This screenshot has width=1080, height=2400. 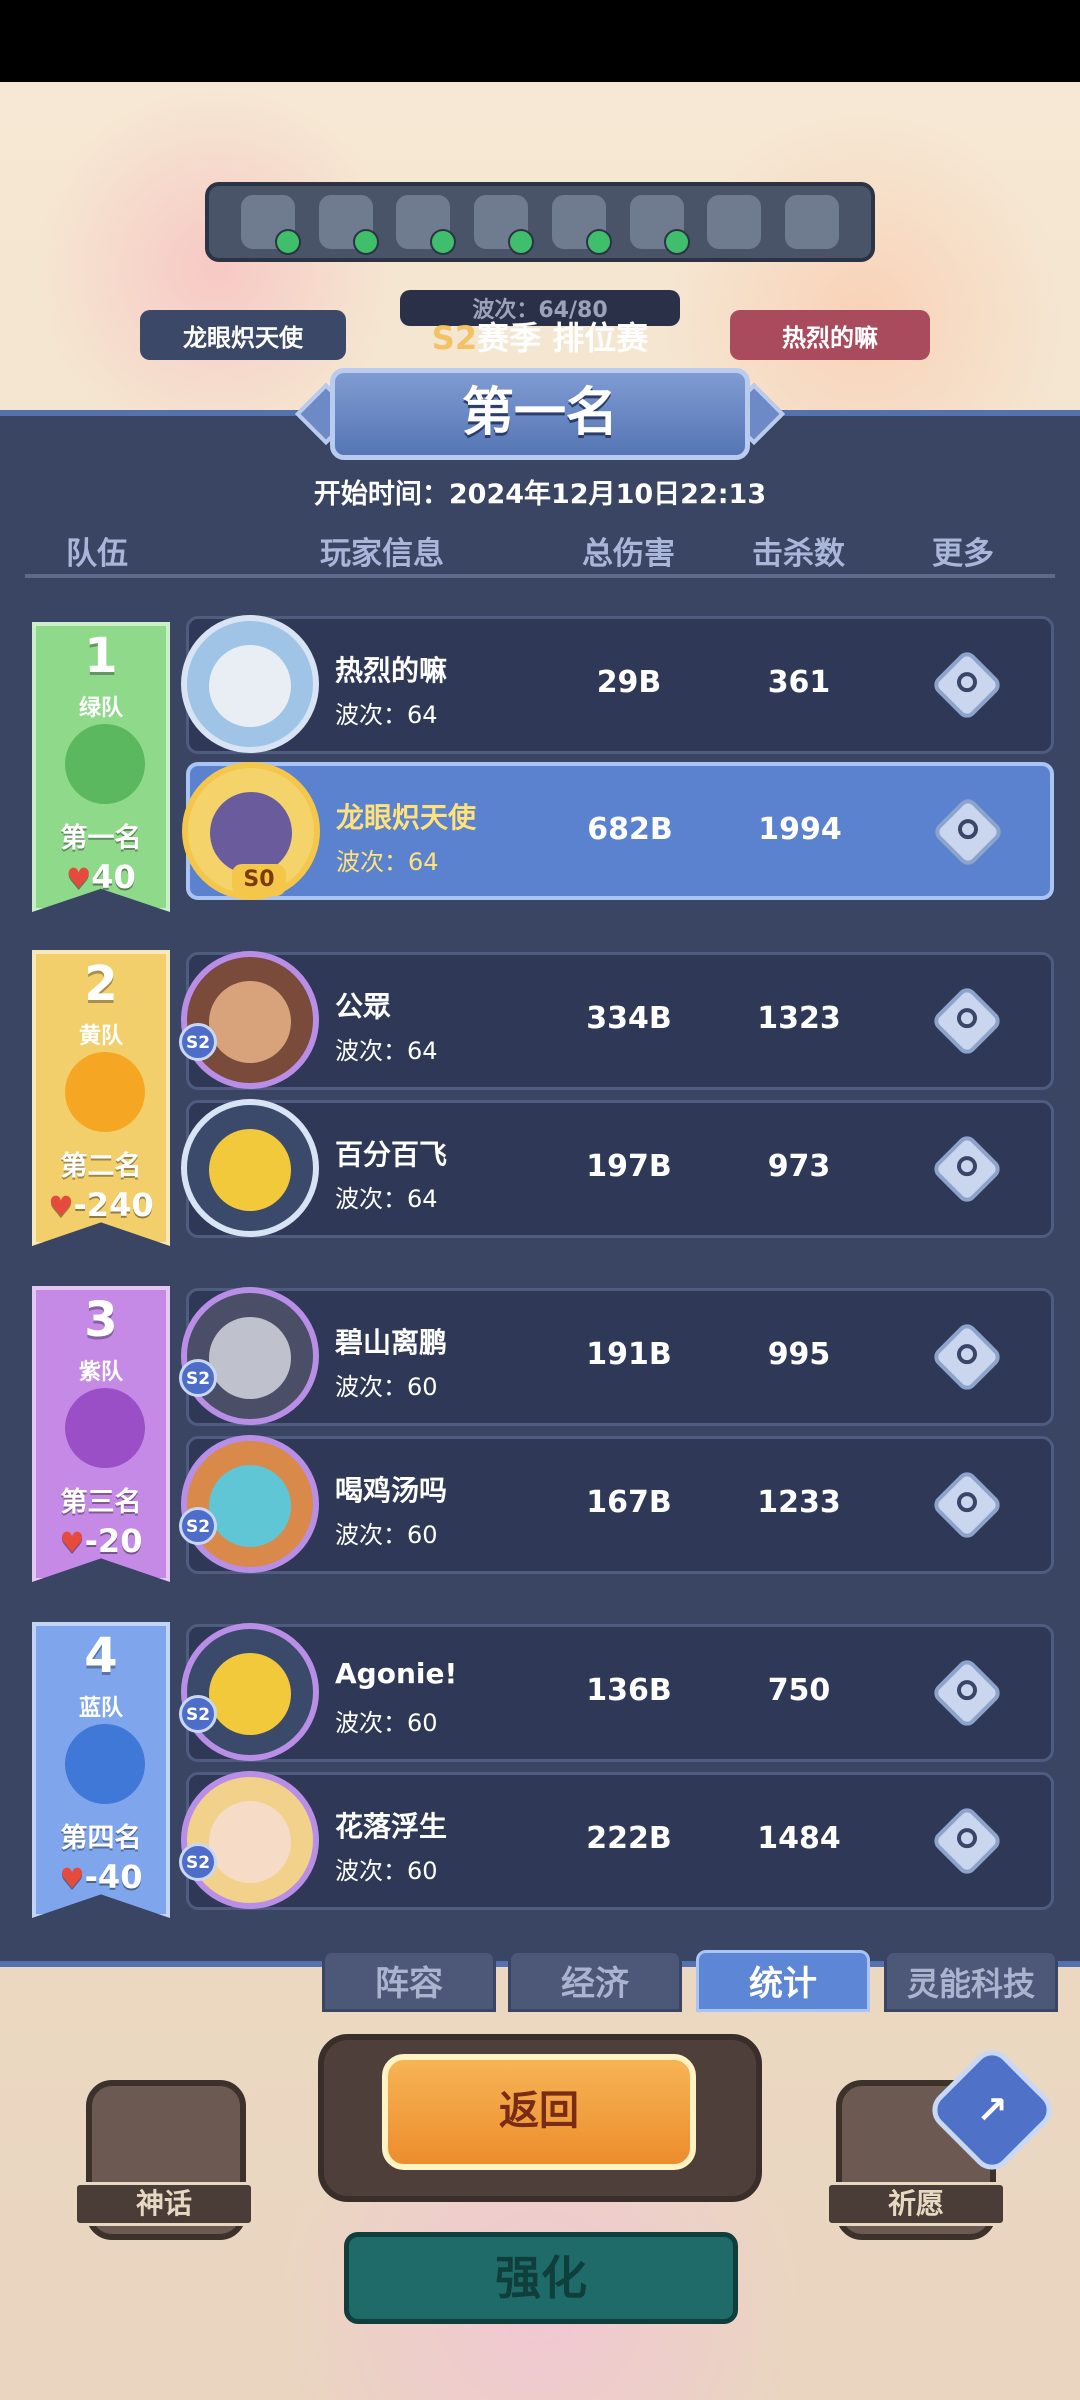 What do you see at coordinates (629, 1166) in the screenshot?
I see `player-damage: 197B` at bounding box center [629, 1166].